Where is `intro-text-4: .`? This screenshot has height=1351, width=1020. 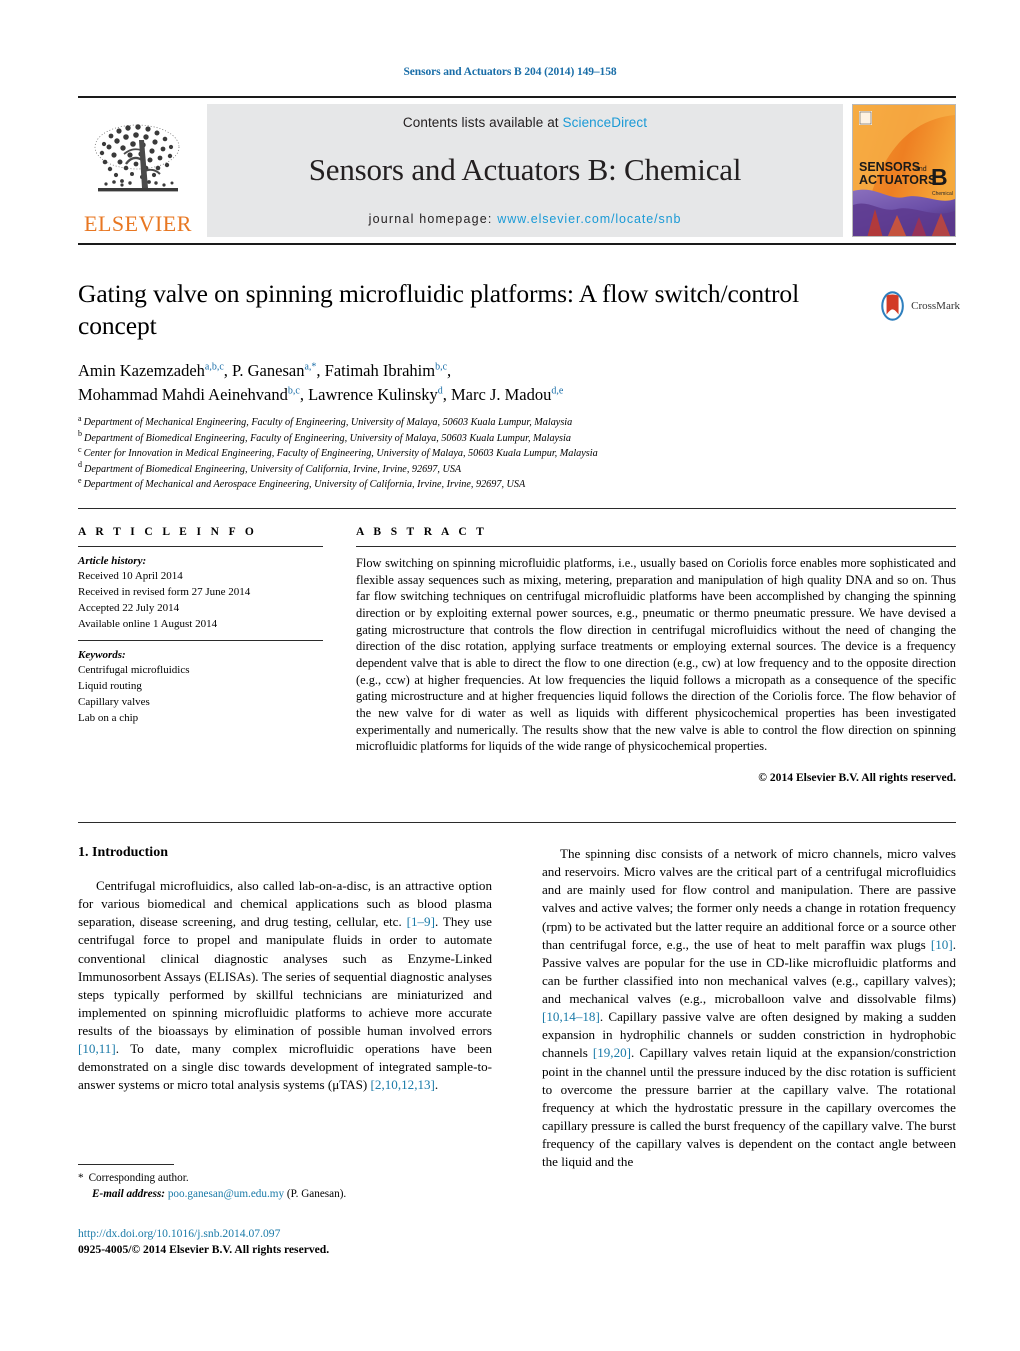
intro-text-4: . is located at coordinates (436, 1085).